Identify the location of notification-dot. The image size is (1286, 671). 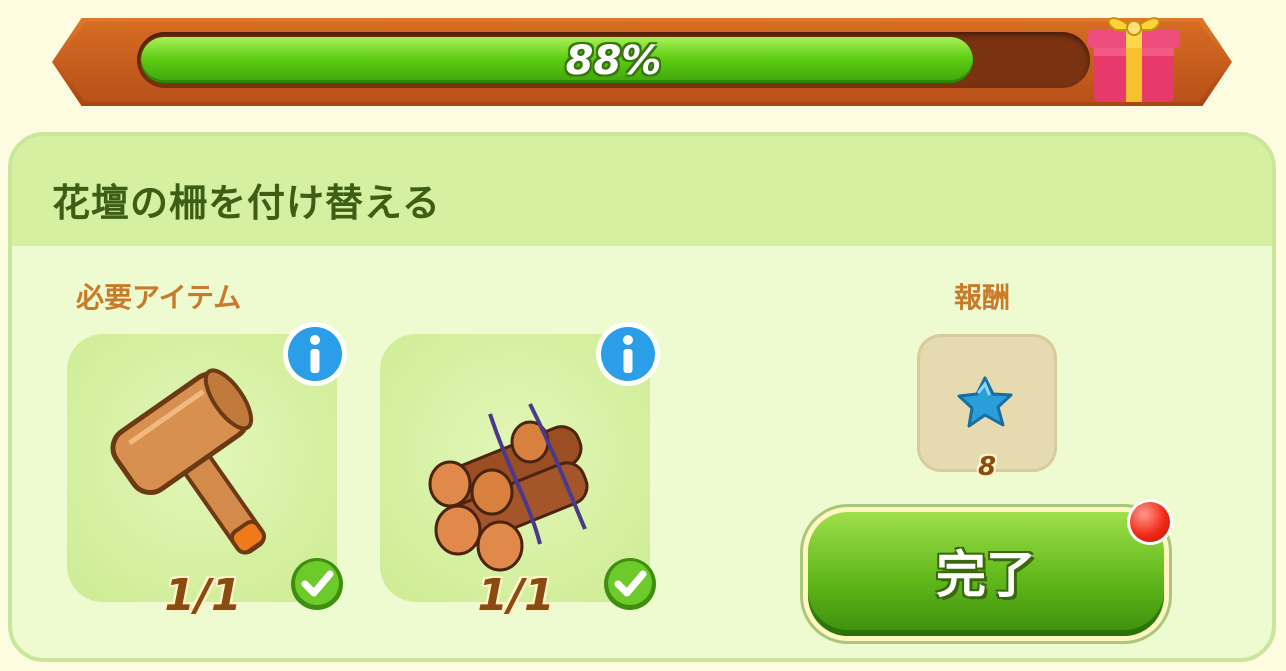
(1150, 522).